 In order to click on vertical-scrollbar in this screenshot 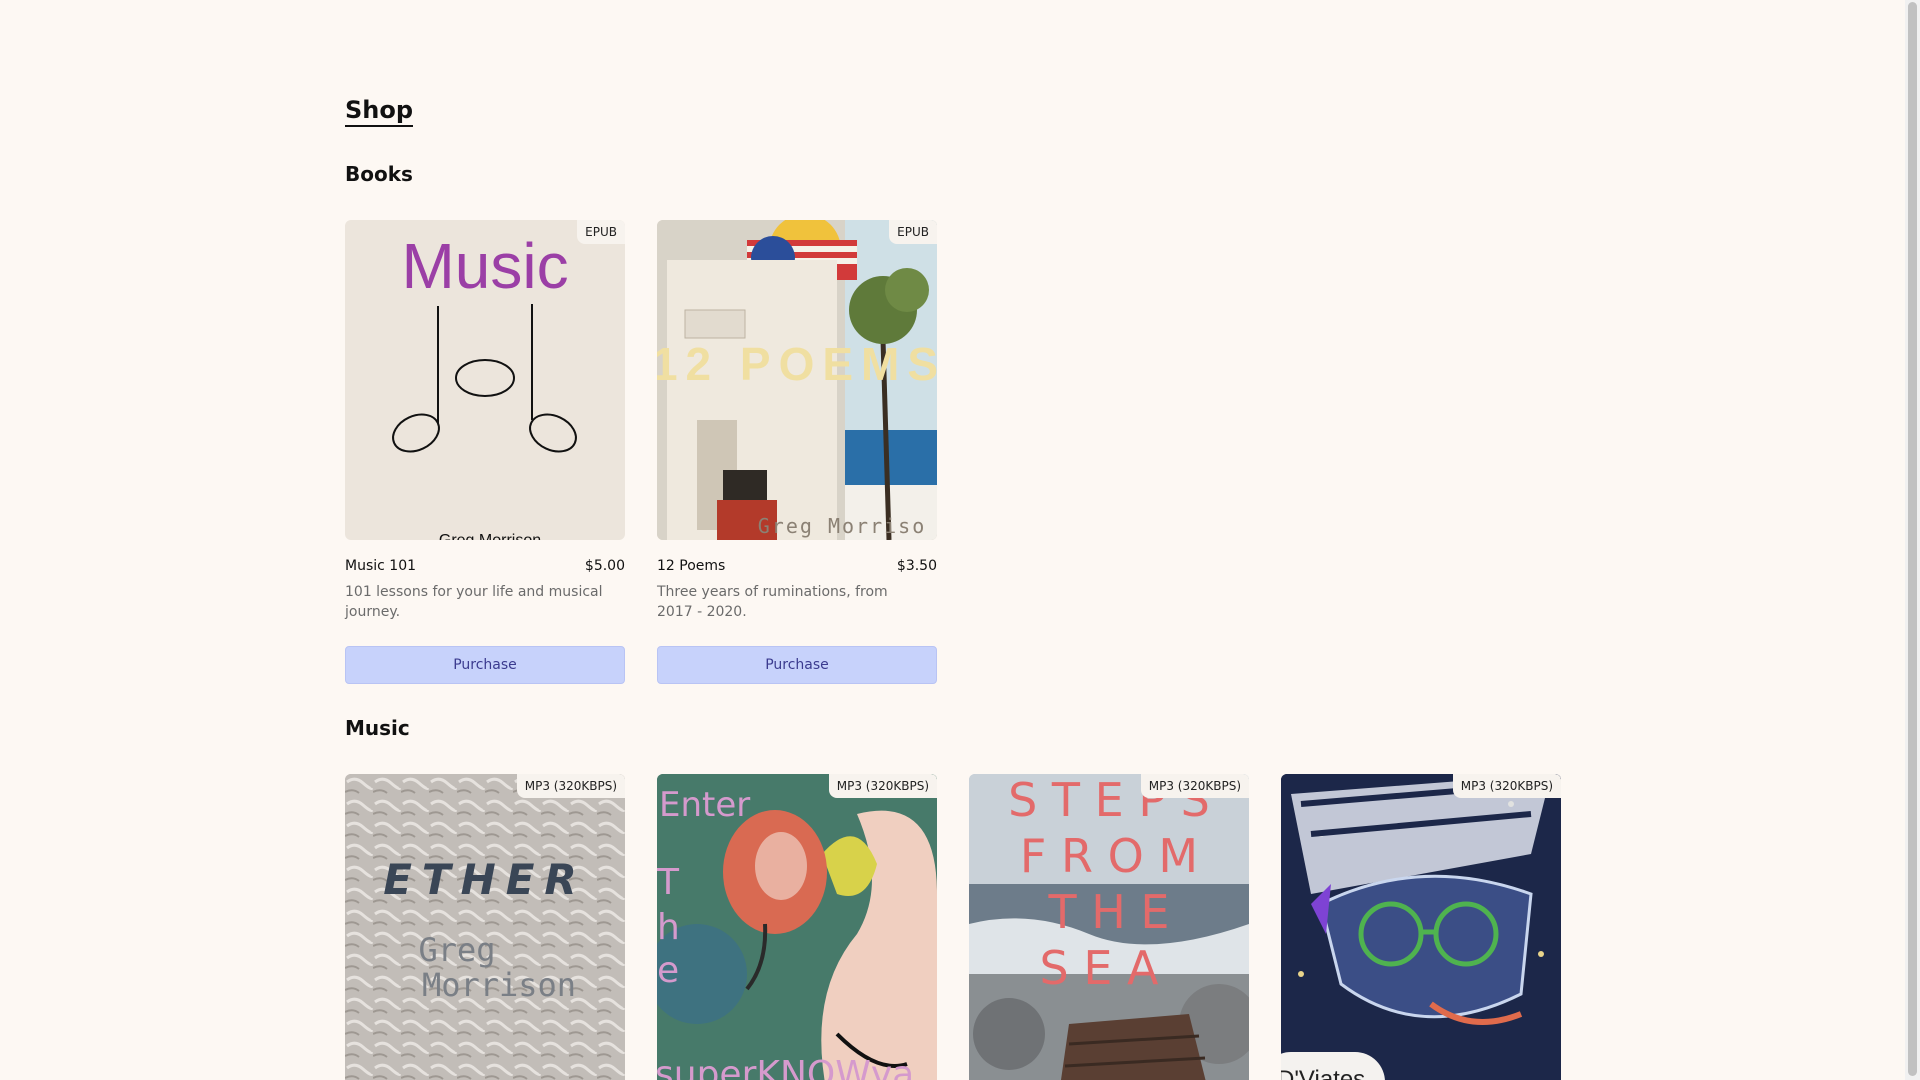, I will do `click(1912, 540)`.